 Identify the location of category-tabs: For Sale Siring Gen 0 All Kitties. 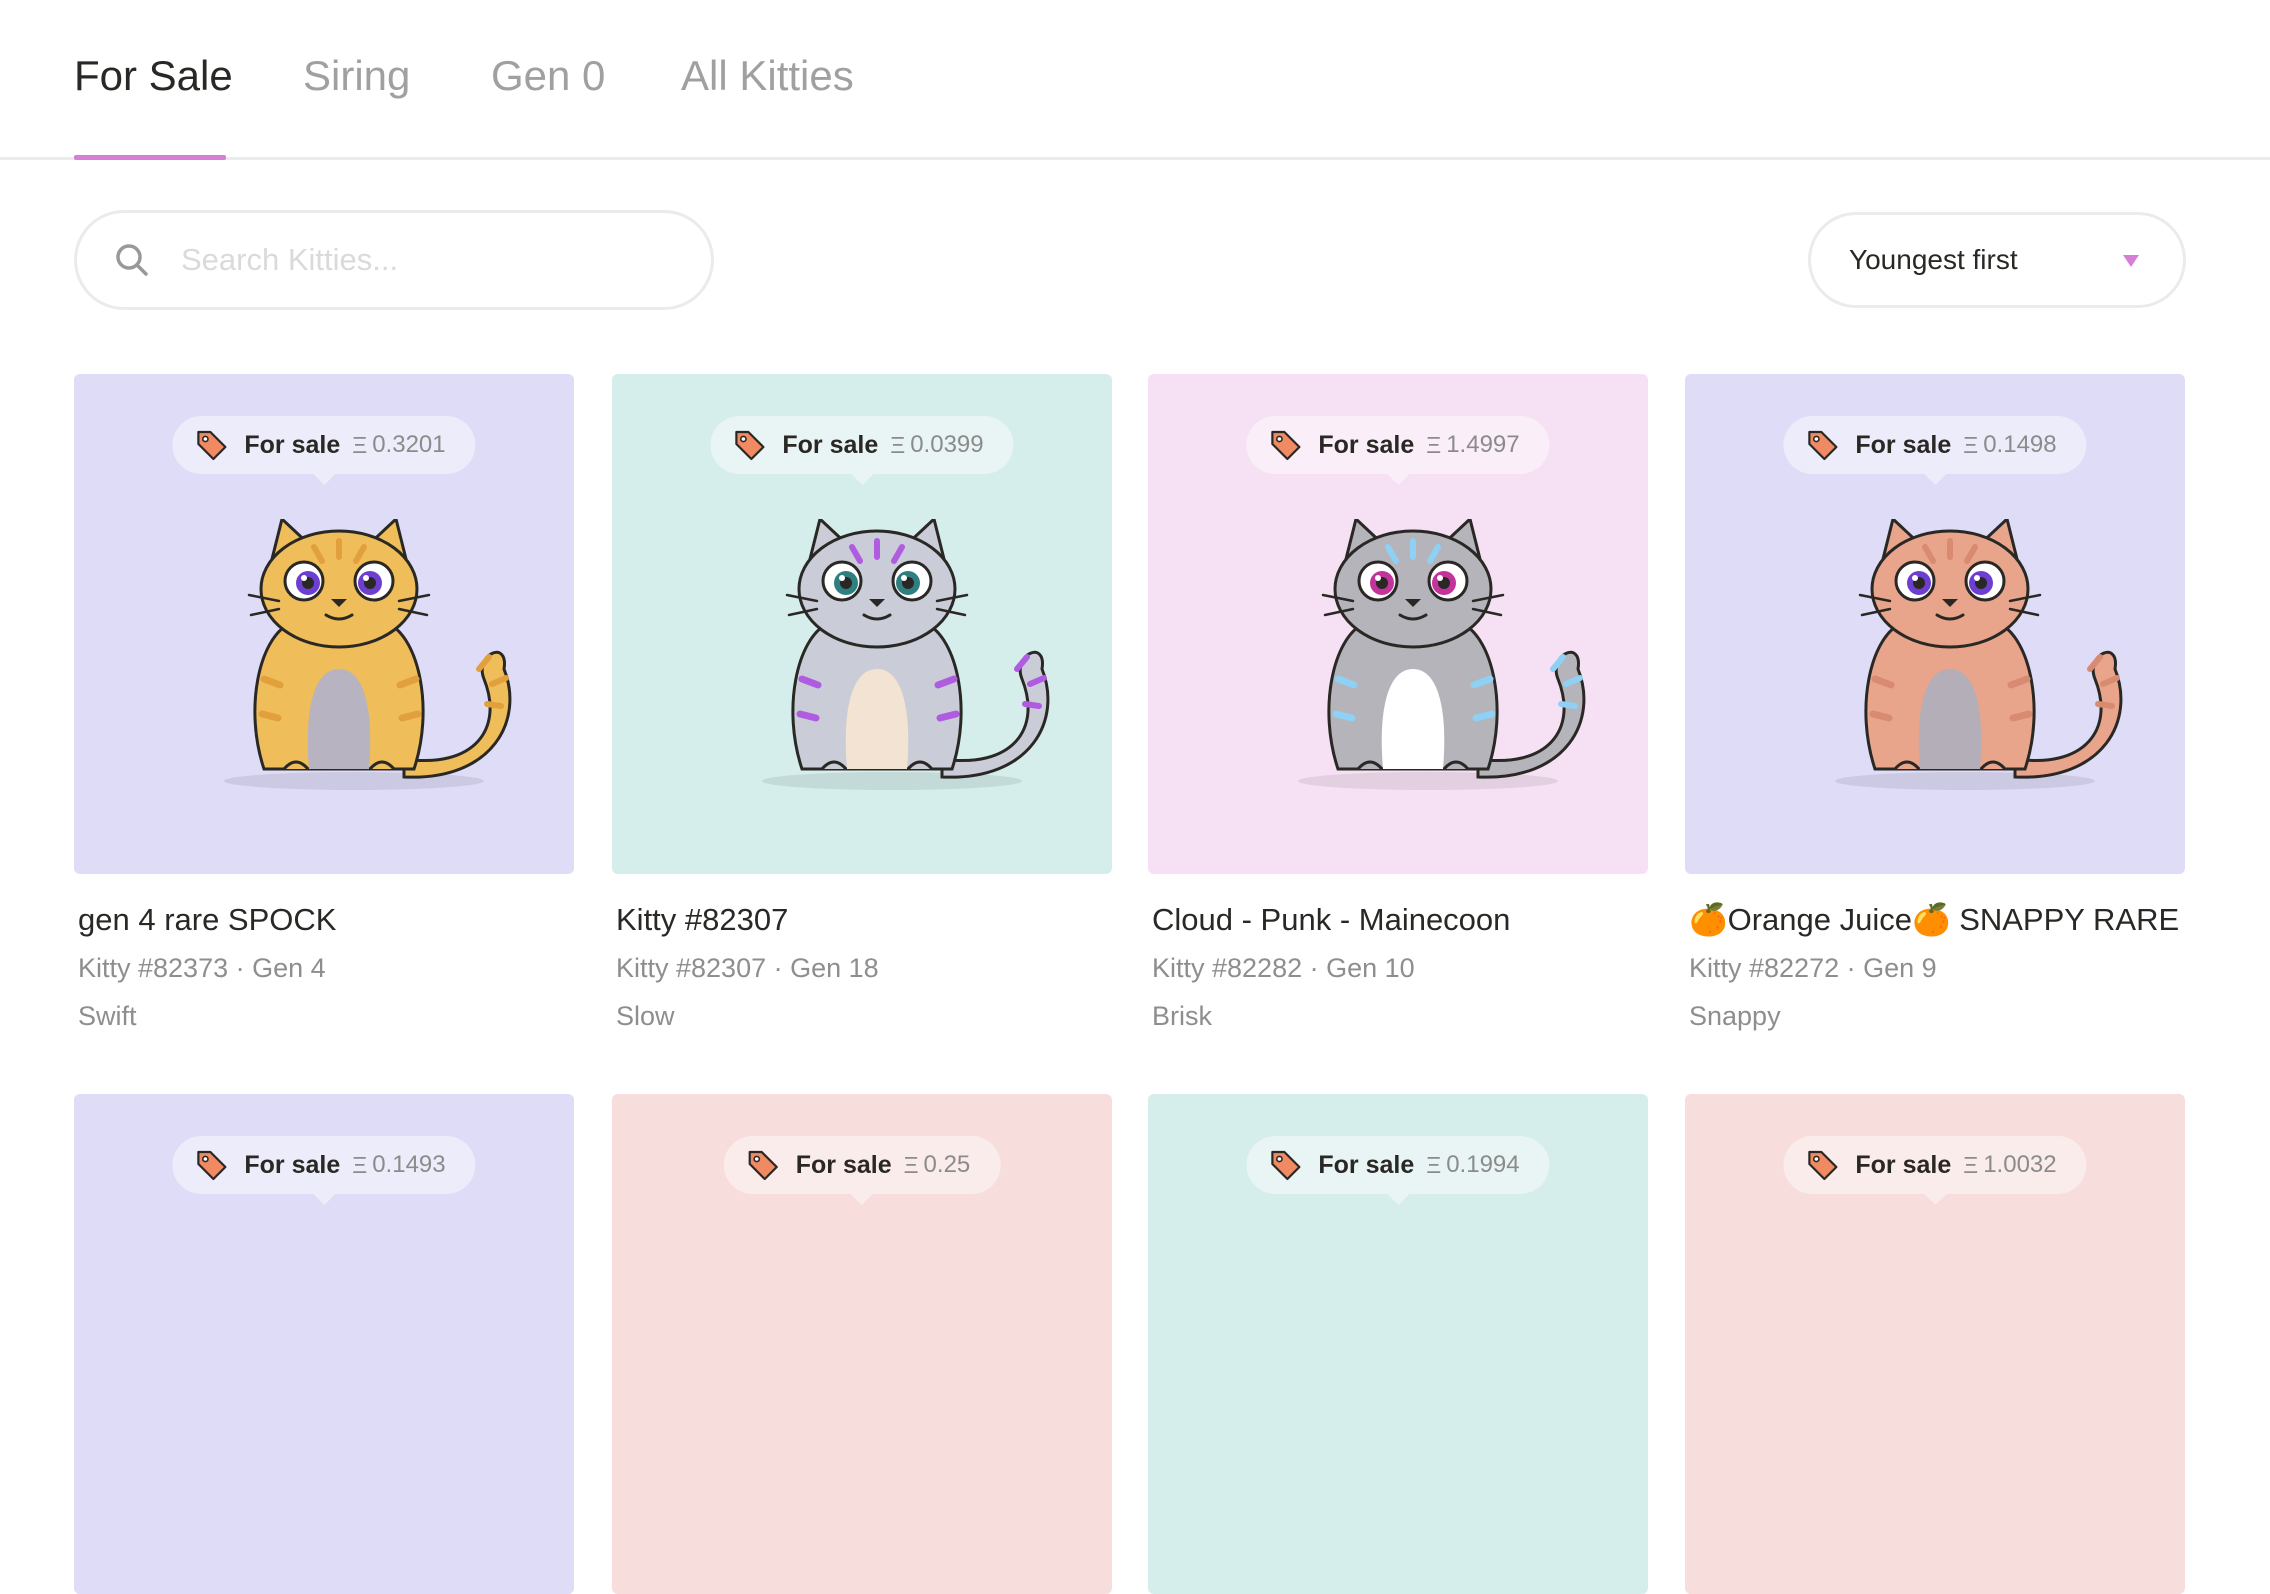
(1135, 80).